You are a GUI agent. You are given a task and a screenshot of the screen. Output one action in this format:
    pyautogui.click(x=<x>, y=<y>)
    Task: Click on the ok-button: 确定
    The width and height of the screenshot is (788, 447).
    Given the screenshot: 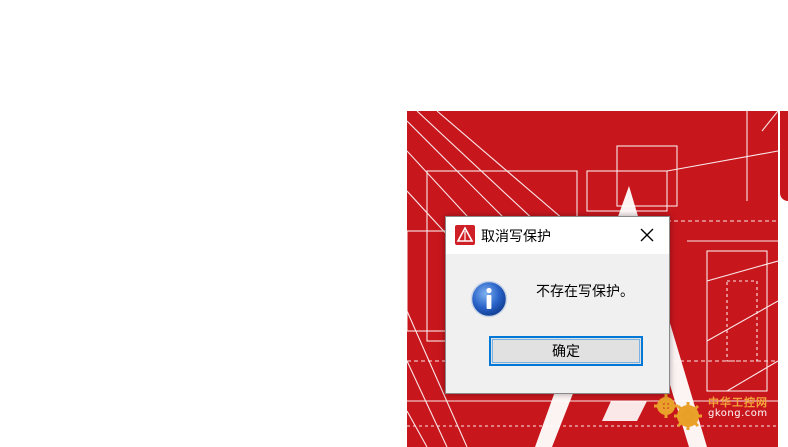 What is the action you would take?
    pyautogui.click(x=566, y=351)
    